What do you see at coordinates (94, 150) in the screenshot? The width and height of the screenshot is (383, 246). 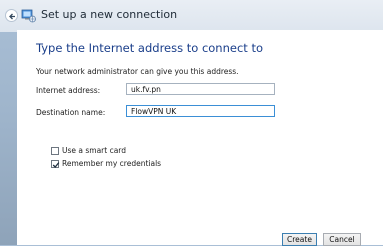 I see `smart-card-label: Use a smart card` at bounding box center [94, 150].